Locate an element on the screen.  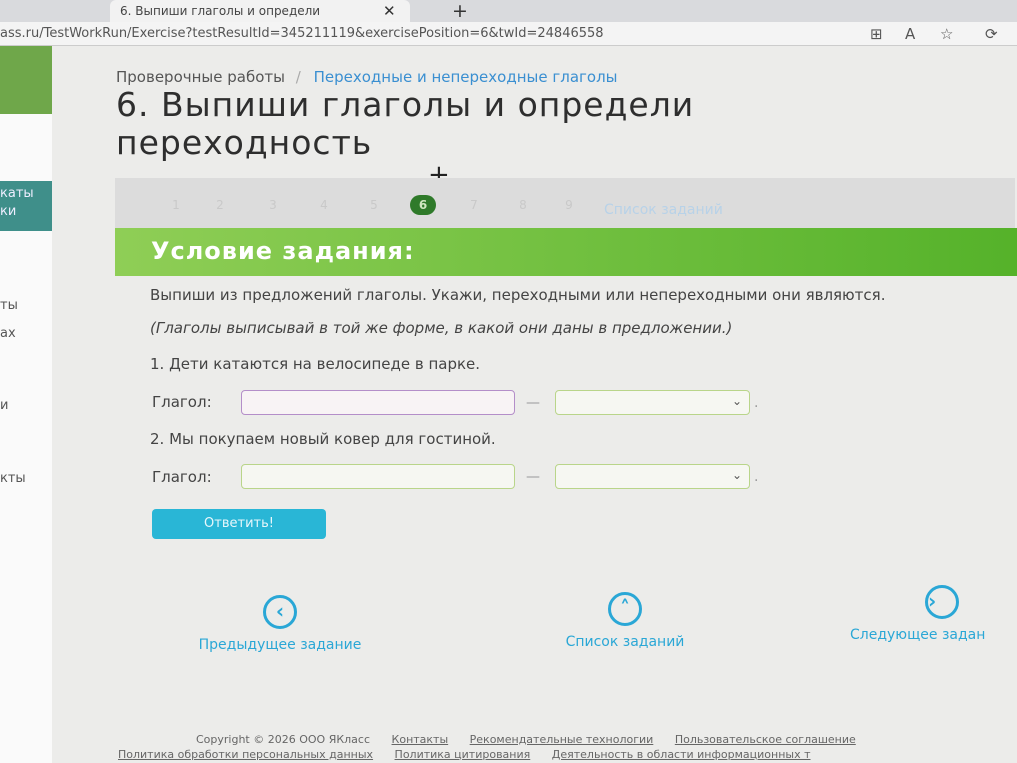
prev-task-label: Предыдущее задание is located at coordinates (280, 645).